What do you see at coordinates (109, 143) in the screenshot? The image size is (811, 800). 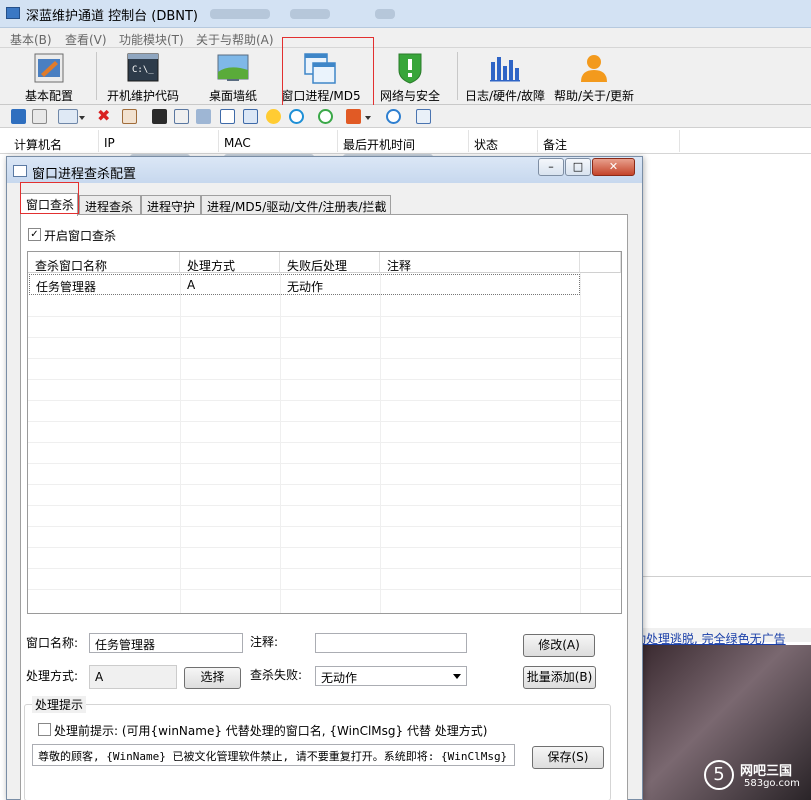 I see `column-ip: IP` at bounding box center [109, 143].